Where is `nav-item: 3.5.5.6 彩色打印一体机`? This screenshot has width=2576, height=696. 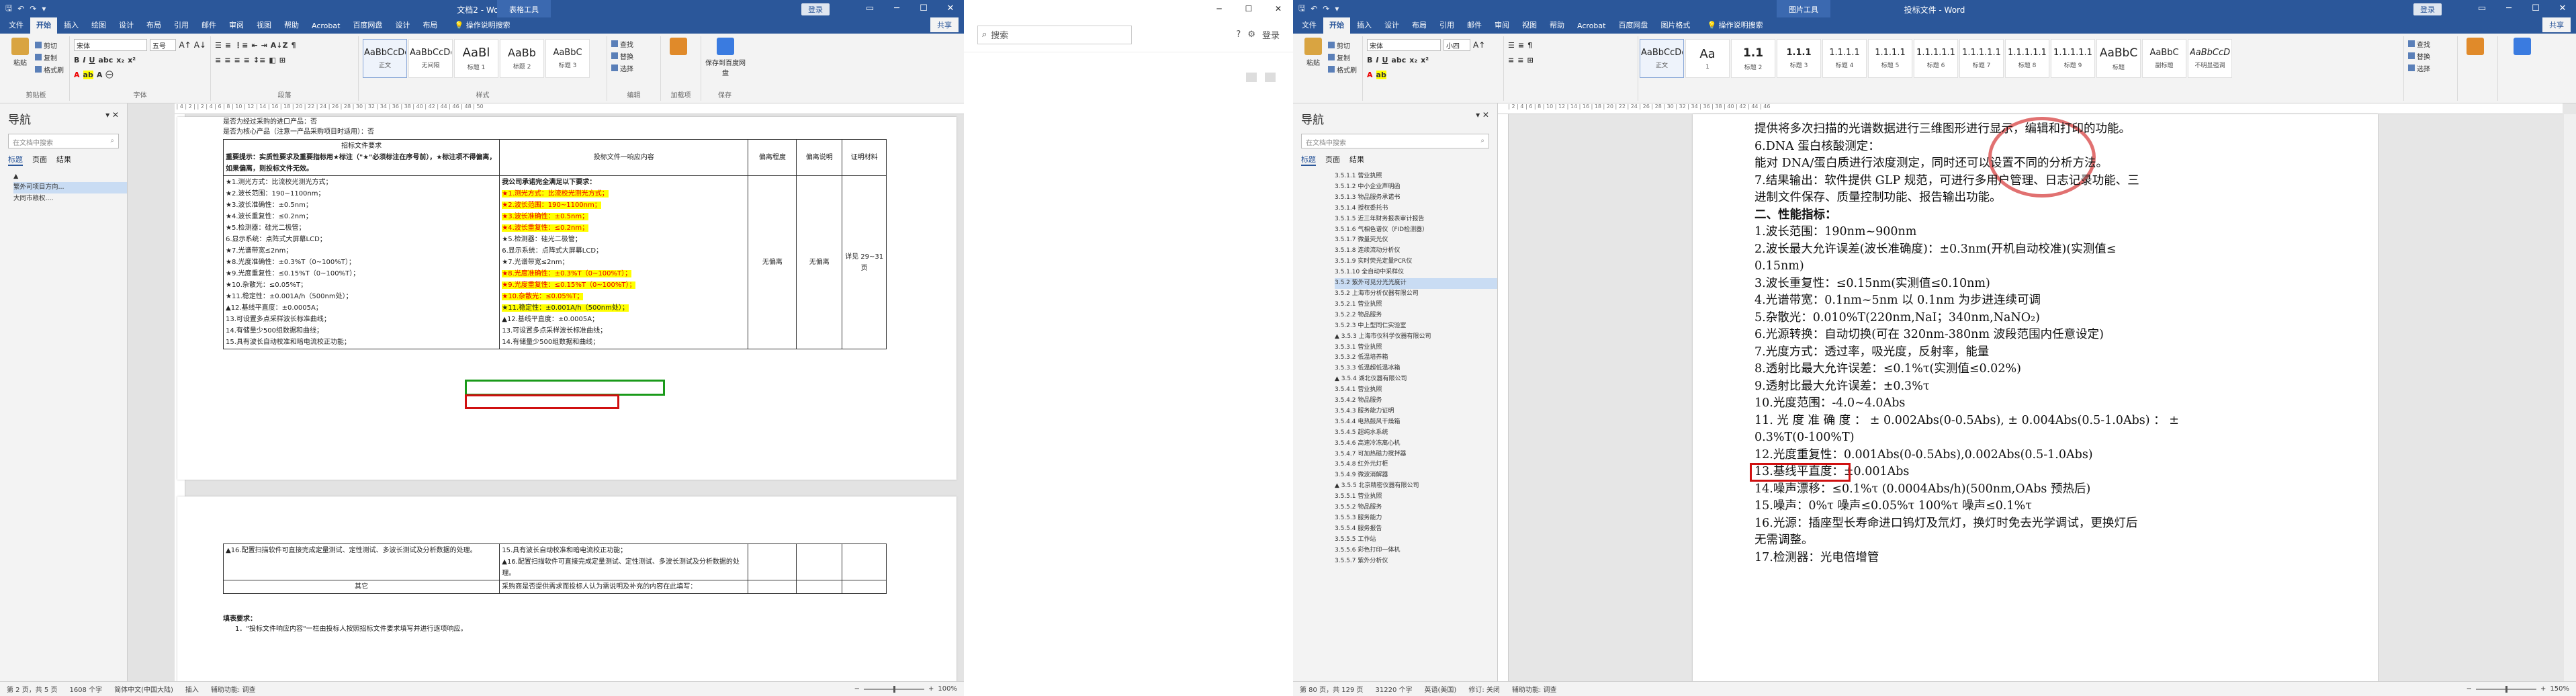 nav-item: 3.5.5.6 彩色打印一体机 is located at coordinates (1416, 551).